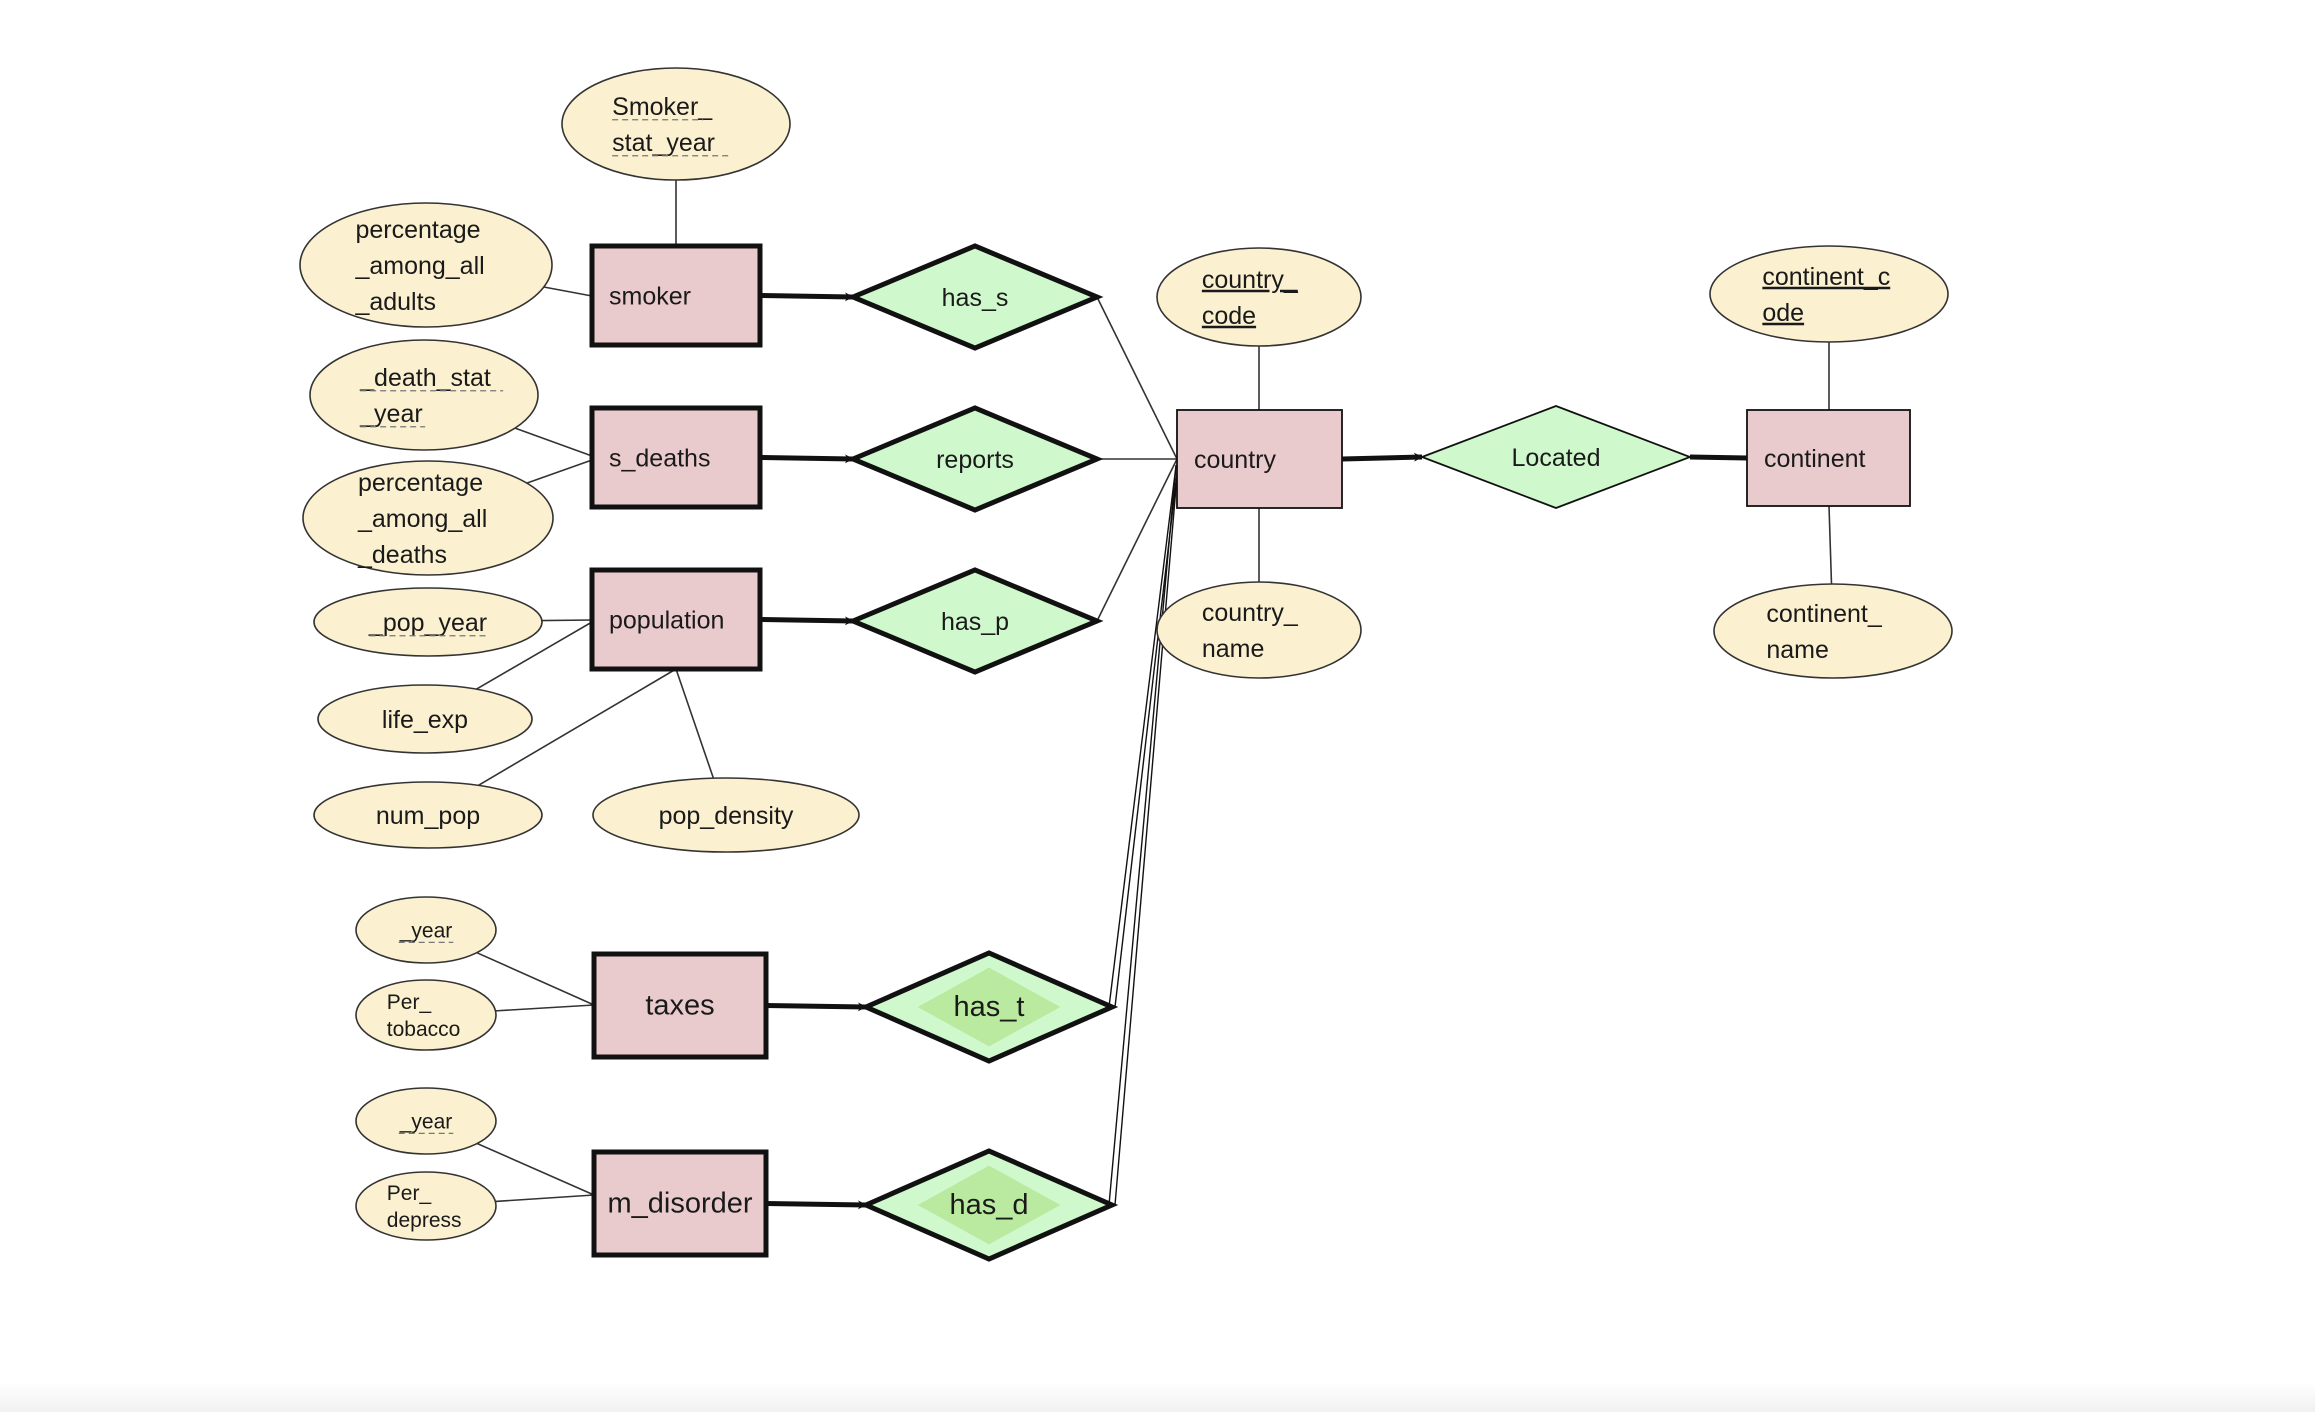 The image size is (2315, 1412). What do you see at coordinates (806, 459) in the screenshot?
I see `link-s_deaths-reports` at bounding box center [806, 459].